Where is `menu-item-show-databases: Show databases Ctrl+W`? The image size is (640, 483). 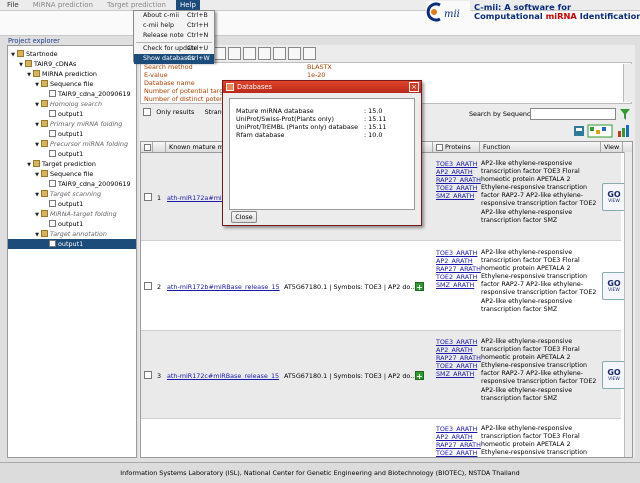
menu-item-show-databases: Show databases Ctrl+W is located at coordinates (174, 59).